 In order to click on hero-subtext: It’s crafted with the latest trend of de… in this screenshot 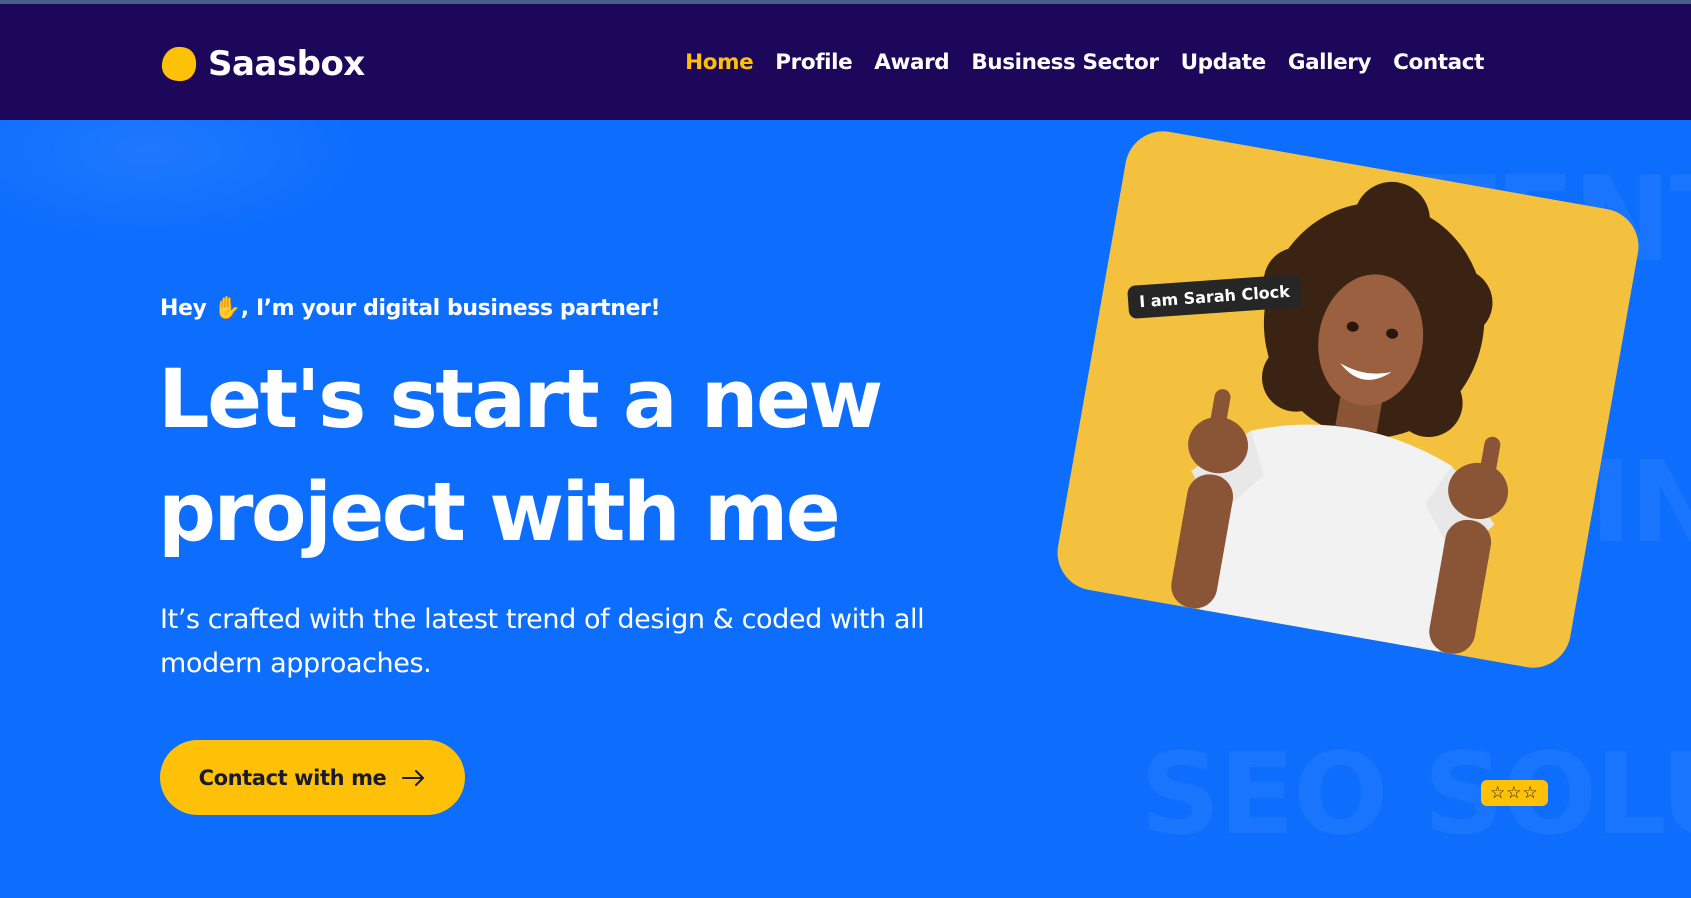, I will do `click(542, 641)`.